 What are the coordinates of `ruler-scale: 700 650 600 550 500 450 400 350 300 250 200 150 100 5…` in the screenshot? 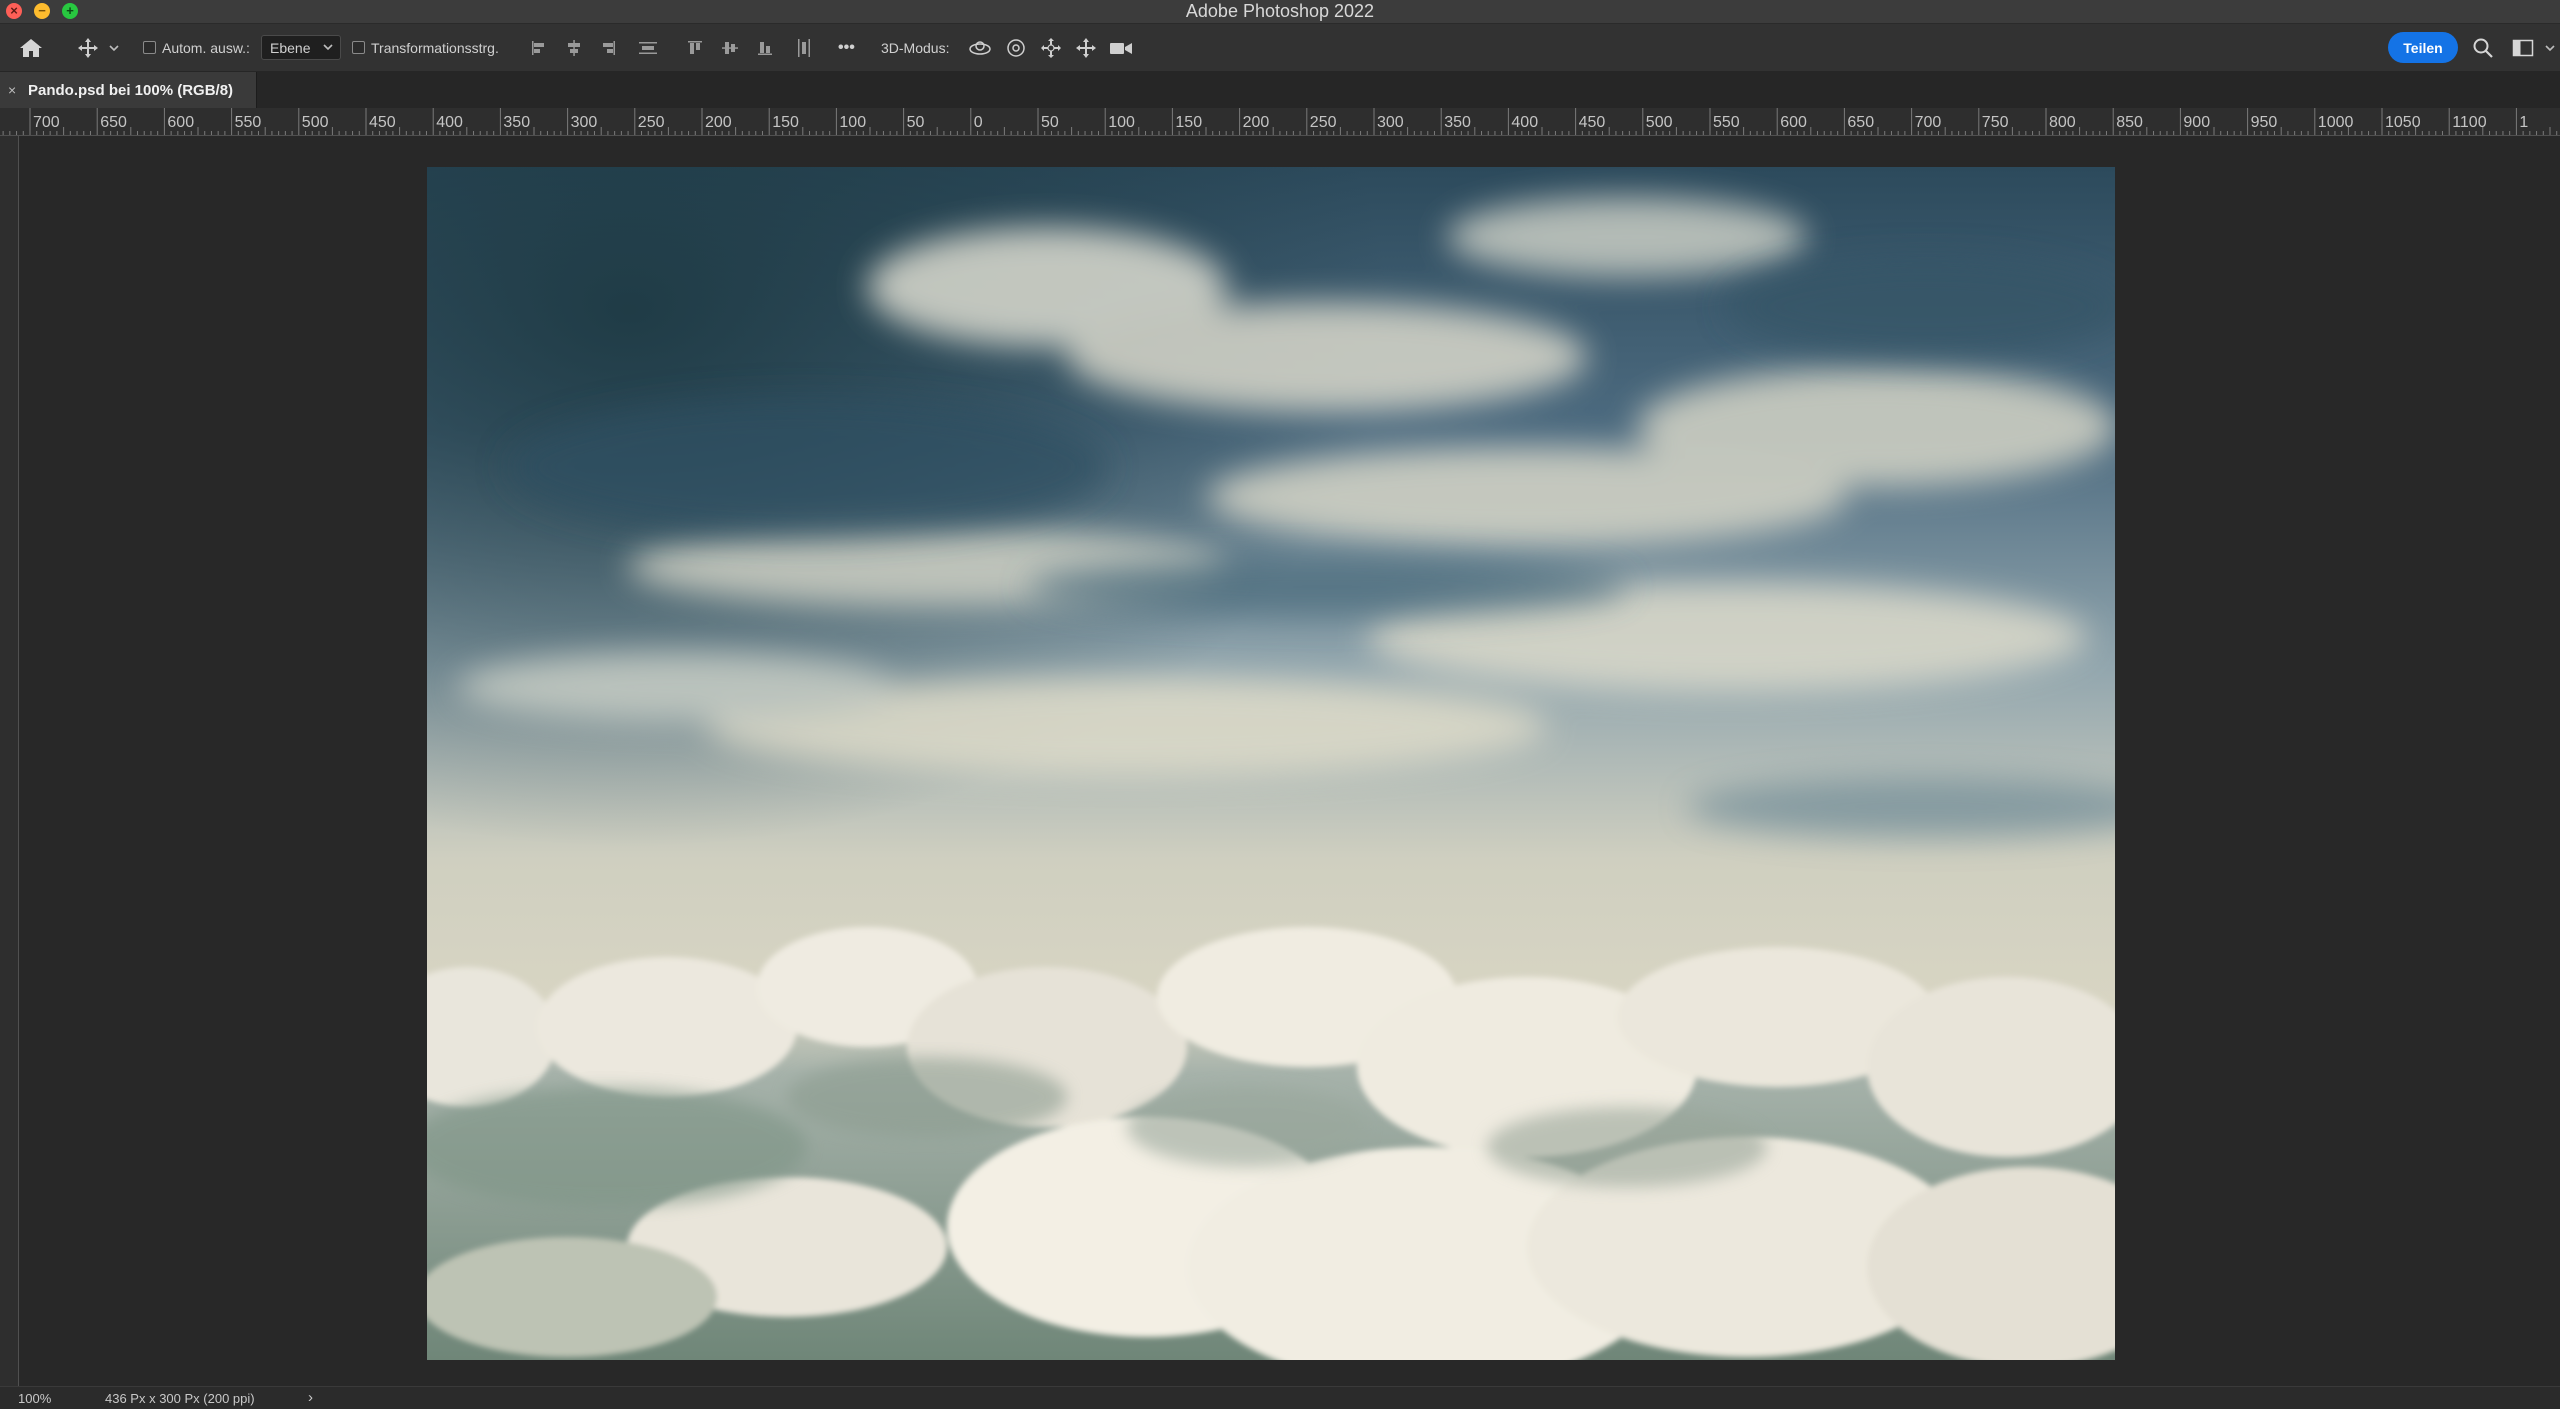 It's located at (1280, 121).